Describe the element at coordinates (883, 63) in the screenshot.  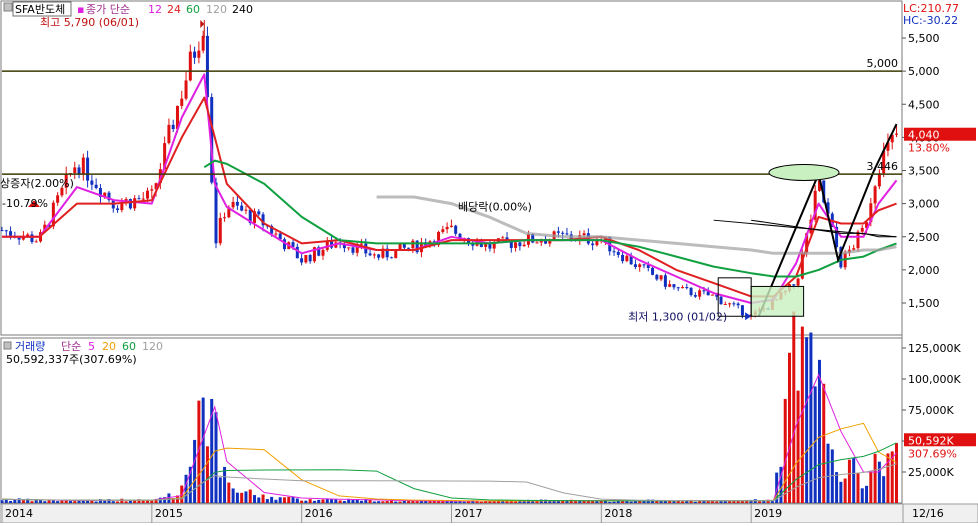
I see `level-5000-label: 5,000` at that location.